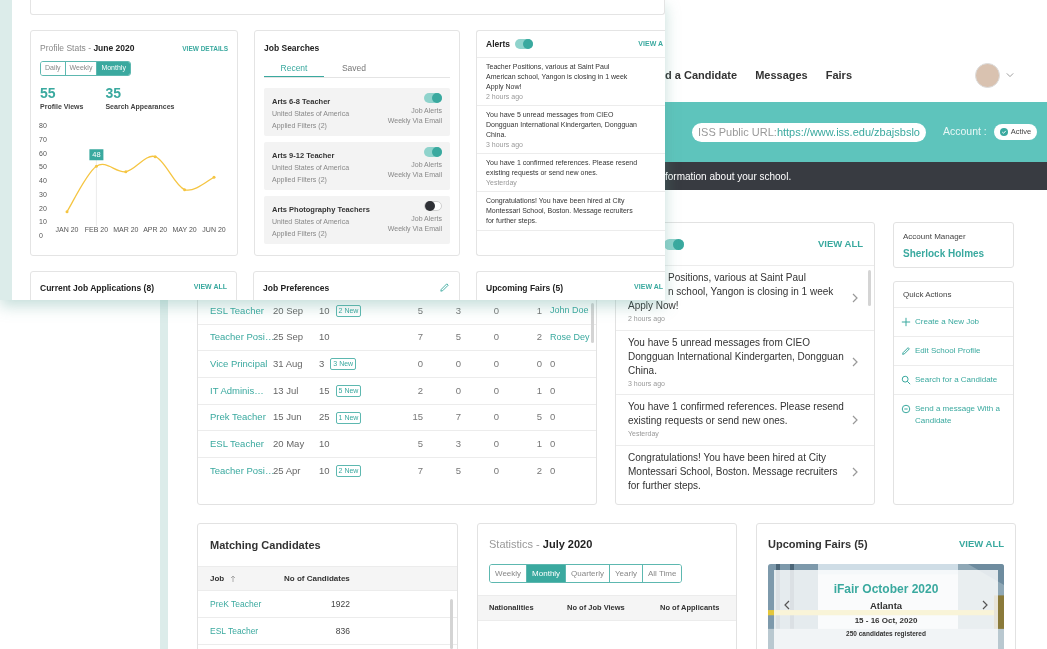 This screenshot has width=1047, height=649. Describe the element at coordinates (265, 545) in the screenshot. I see `card-title: Matching Candidates` at that location.